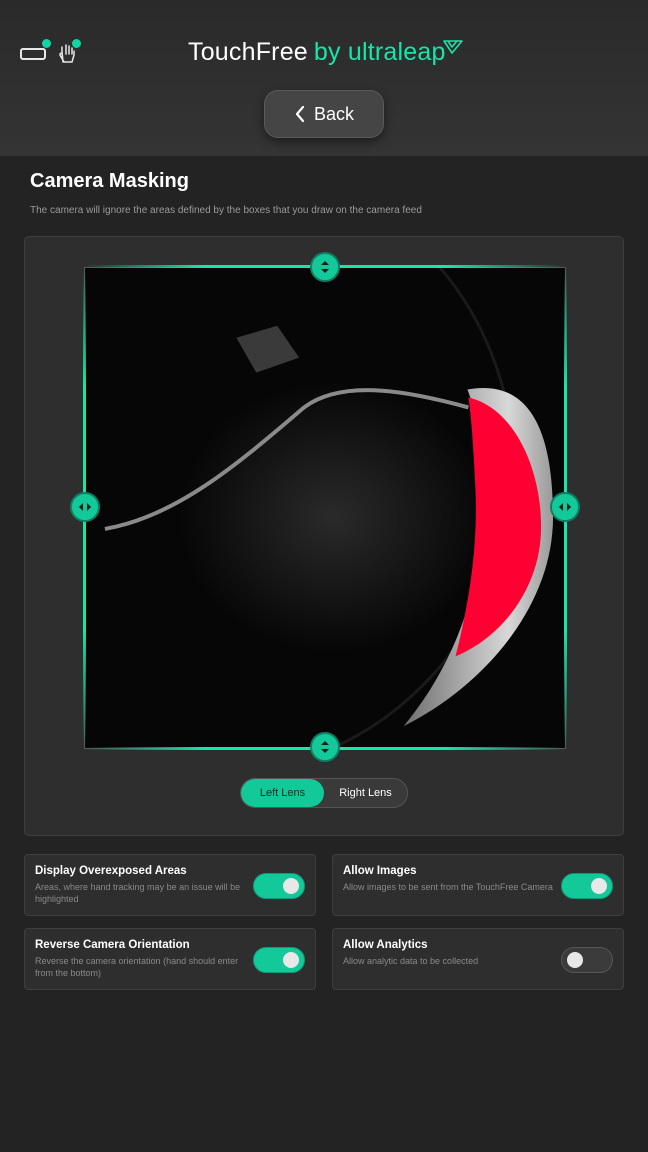  I want to click on overexposed-toggle, so click(279, 886).